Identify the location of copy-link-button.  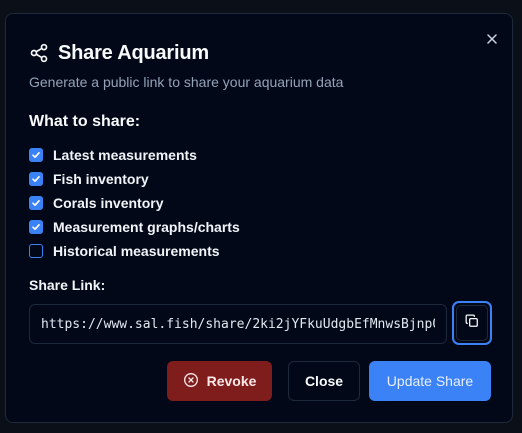
(472, 323).